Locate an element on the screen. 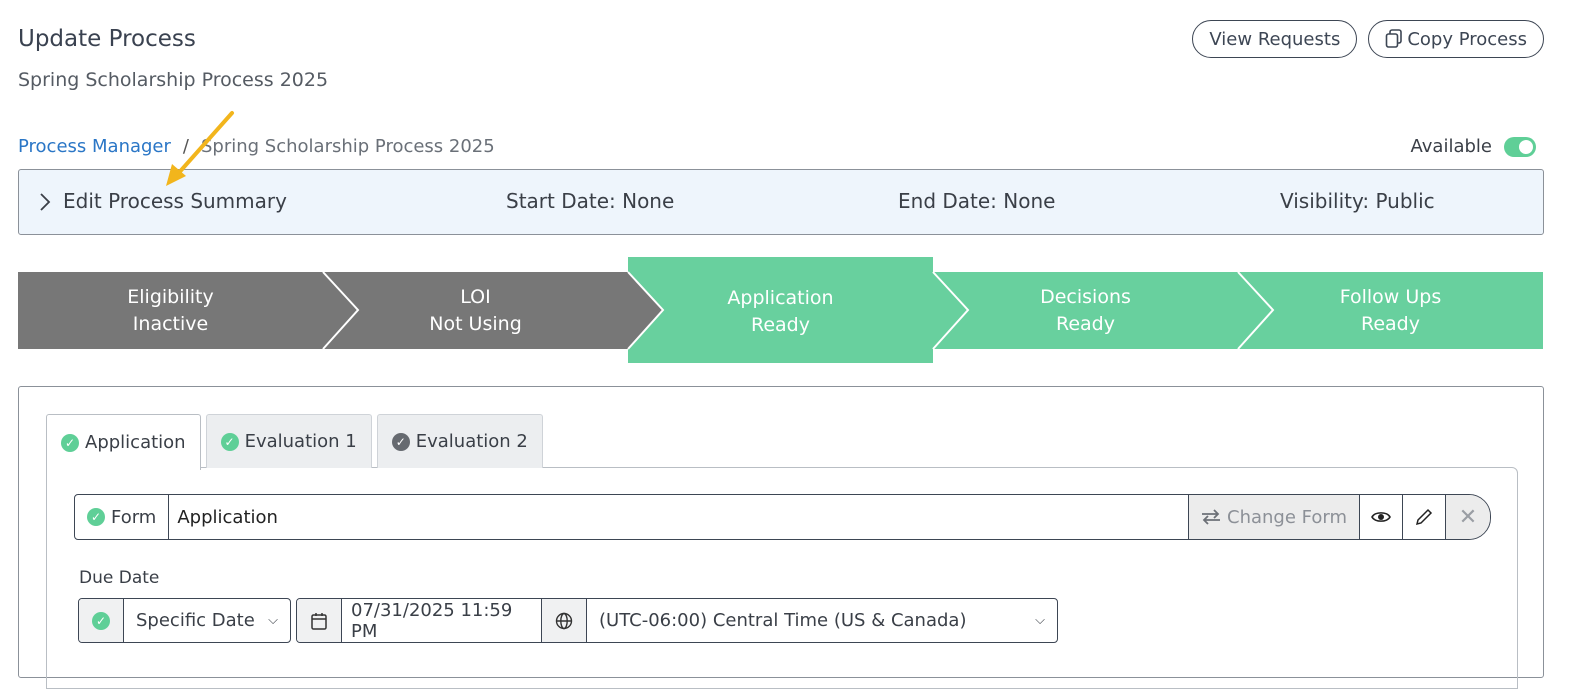 Image resolution: width=1596 pixels, height=689 pixels. due-date-label: Due Date is located at coordinates (119, 578).